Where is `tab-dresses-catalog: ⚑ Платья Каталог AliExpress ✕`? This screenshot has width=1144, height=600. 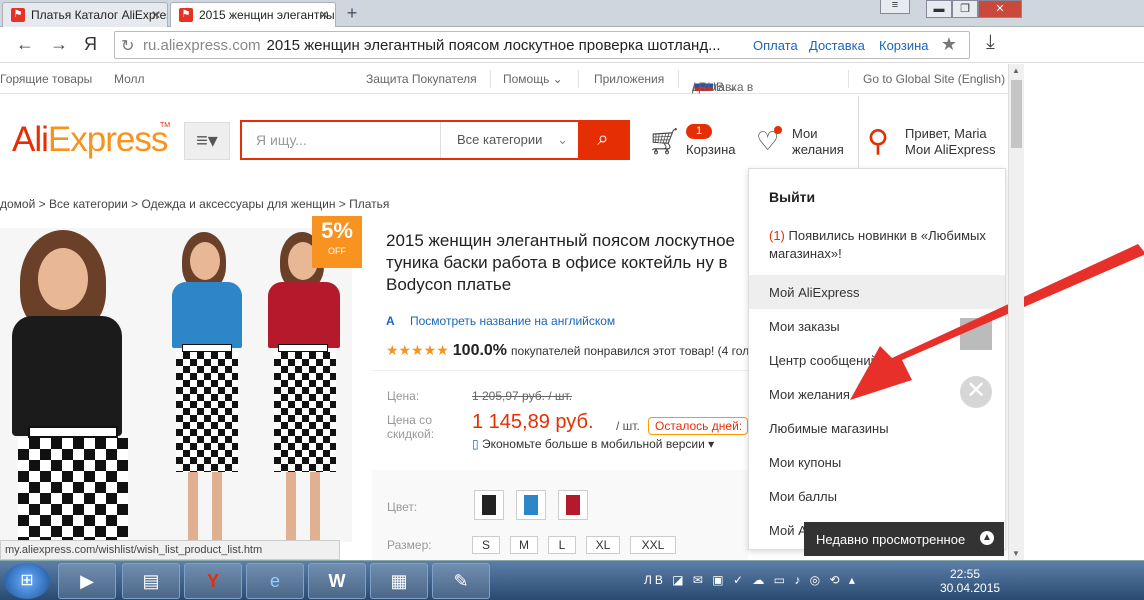 tab-dresses-catalog: ⚑ Платья Каталог AliExpress ✕ is located at coordinates (85, 14).